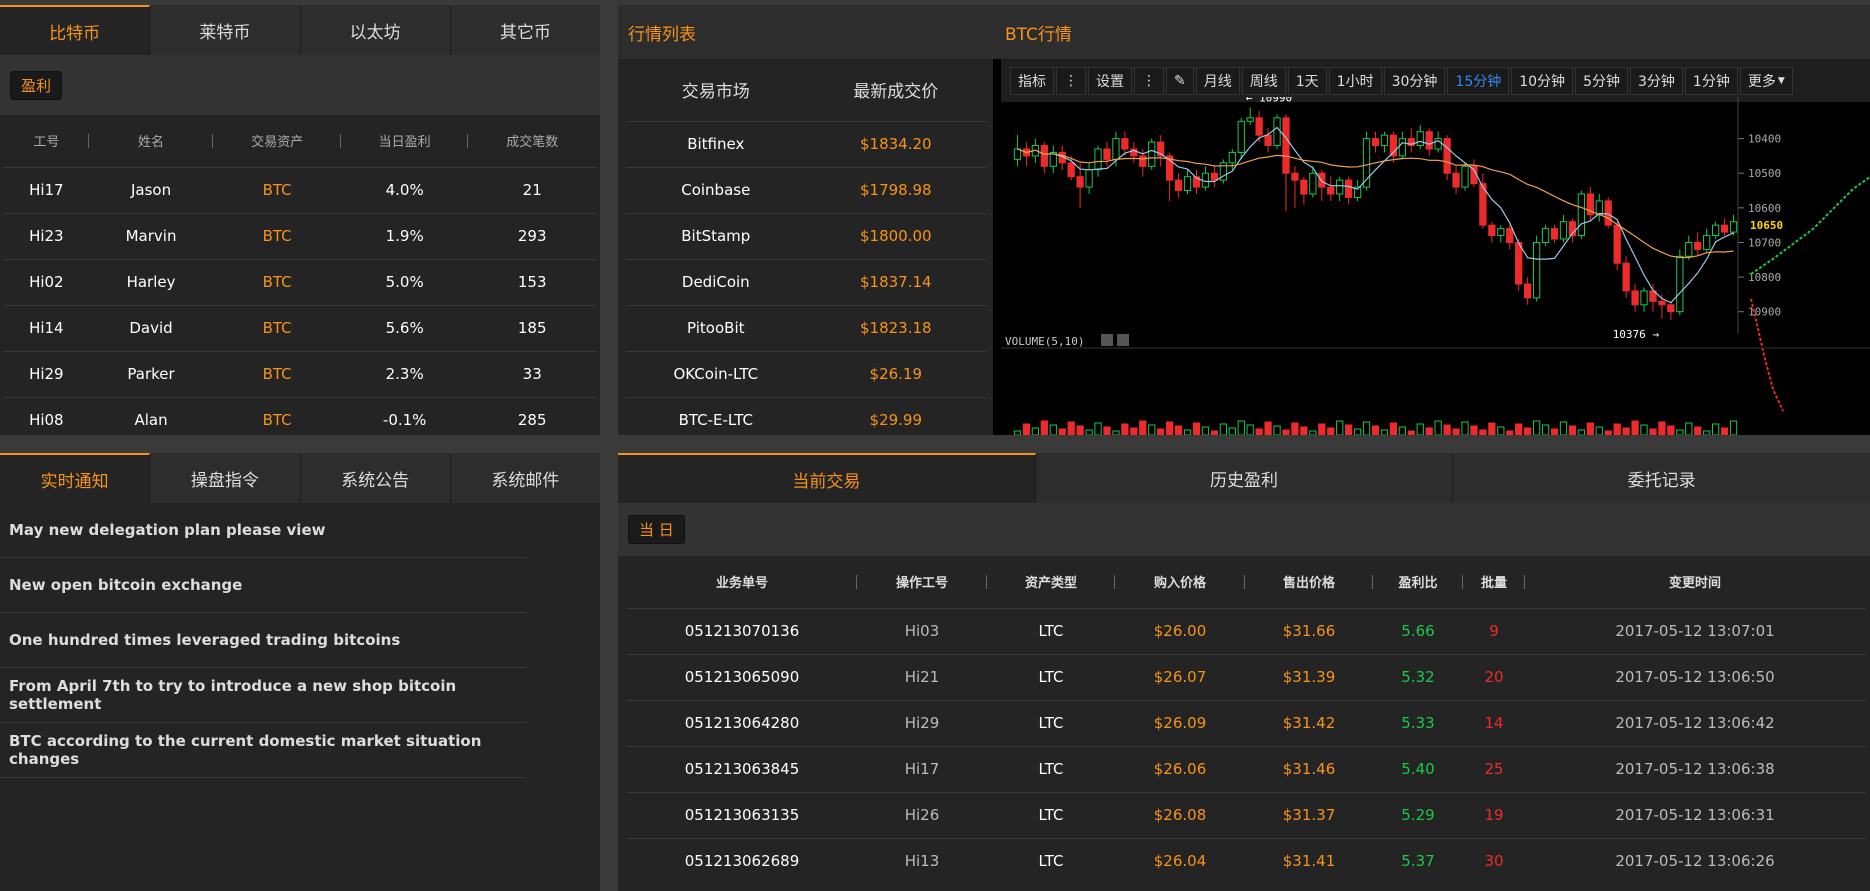  I want to click on tab-litecoin: 莱特币, so click(225, 30).